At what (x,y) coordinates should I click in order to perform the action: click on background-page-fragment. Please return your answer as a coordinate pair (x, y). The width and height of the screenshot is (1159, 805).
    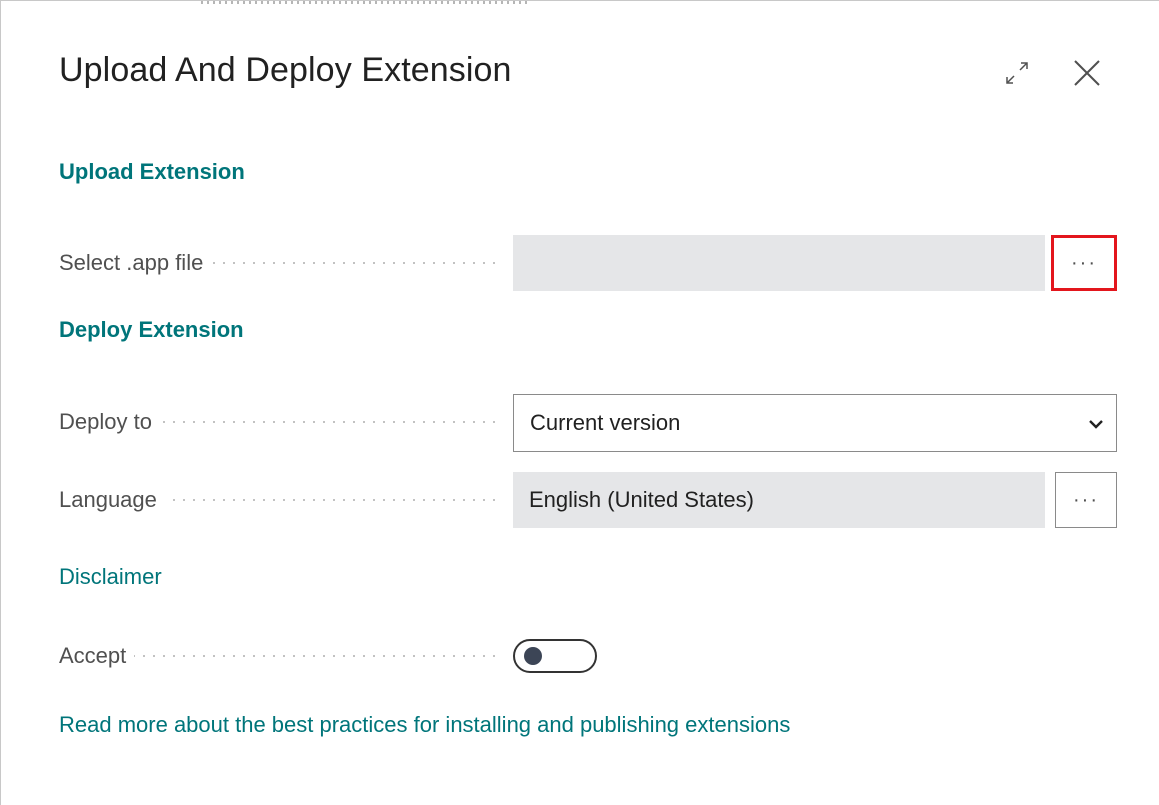
    Looking at the image, I should click on (366, 2).